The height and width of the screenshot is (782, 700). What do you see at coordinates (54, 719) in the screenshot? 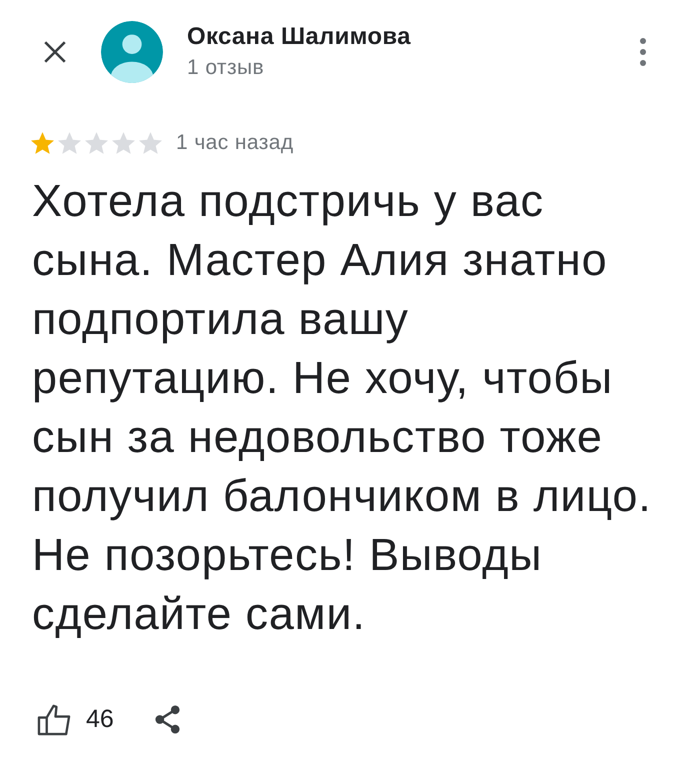
I see `thumbs-up-icon` at bounding box center [54, 719].